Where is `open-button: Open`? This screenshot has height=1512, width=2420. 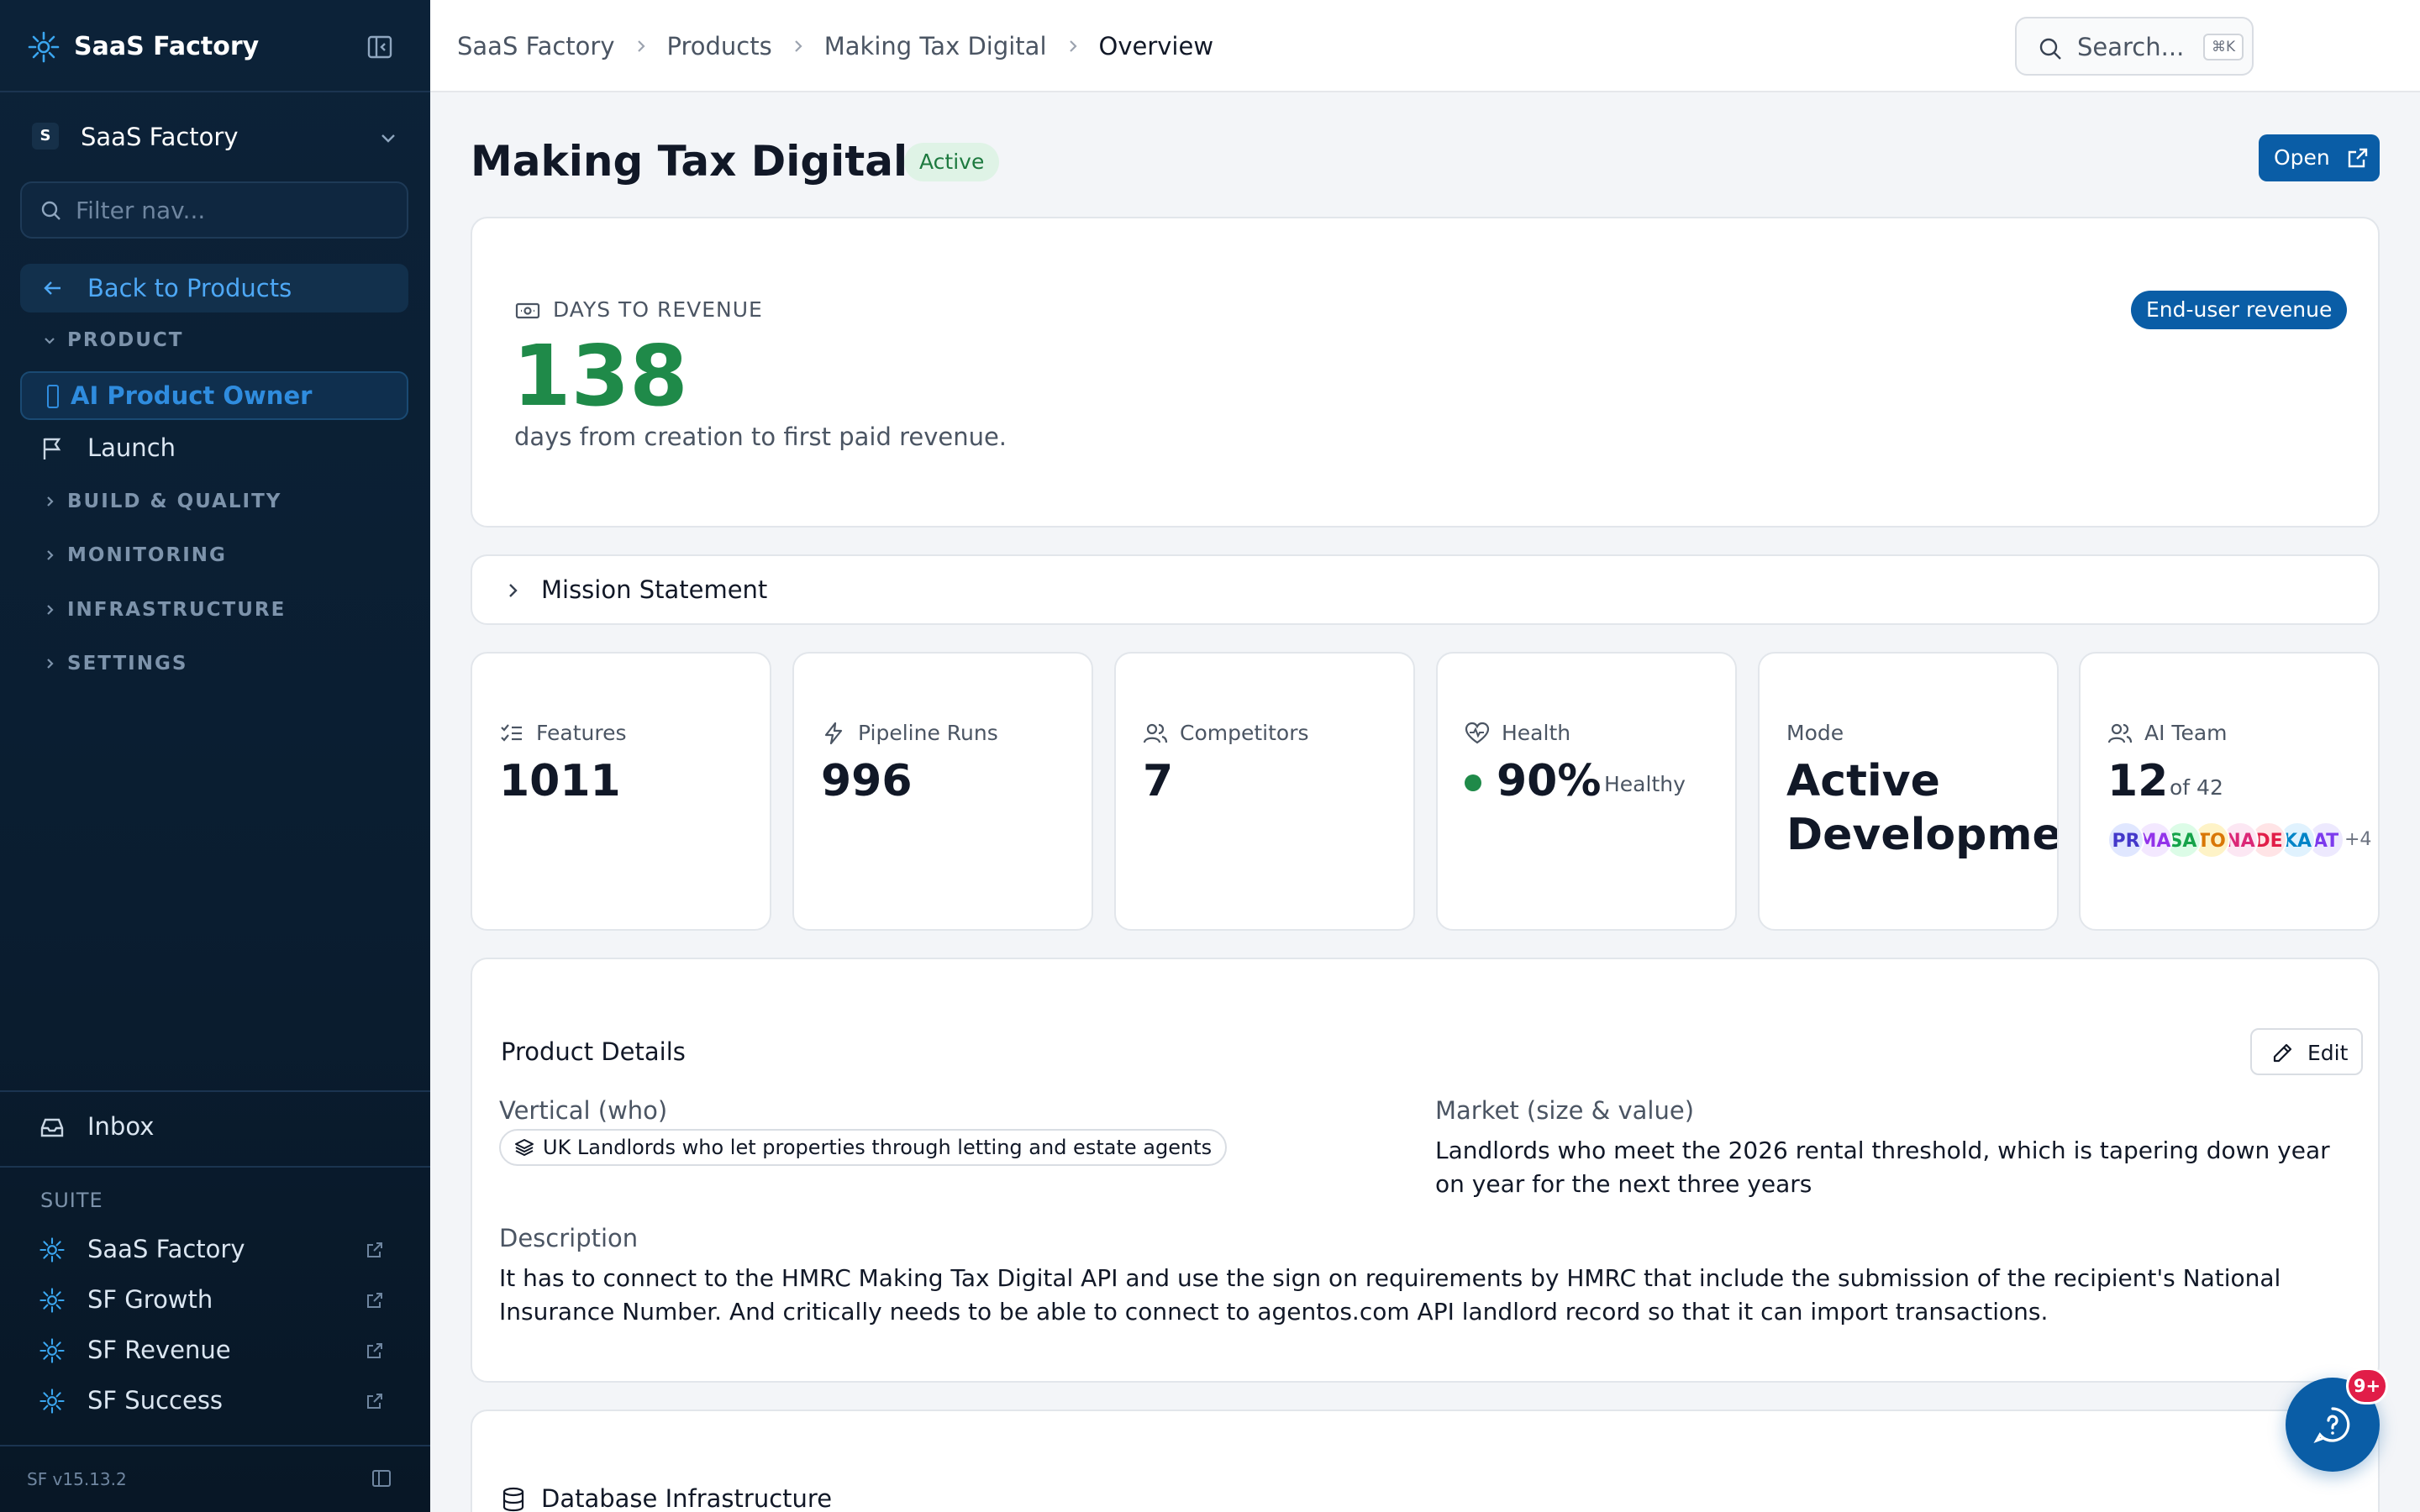
open-button: Open is located at coordinates (2320, 157).